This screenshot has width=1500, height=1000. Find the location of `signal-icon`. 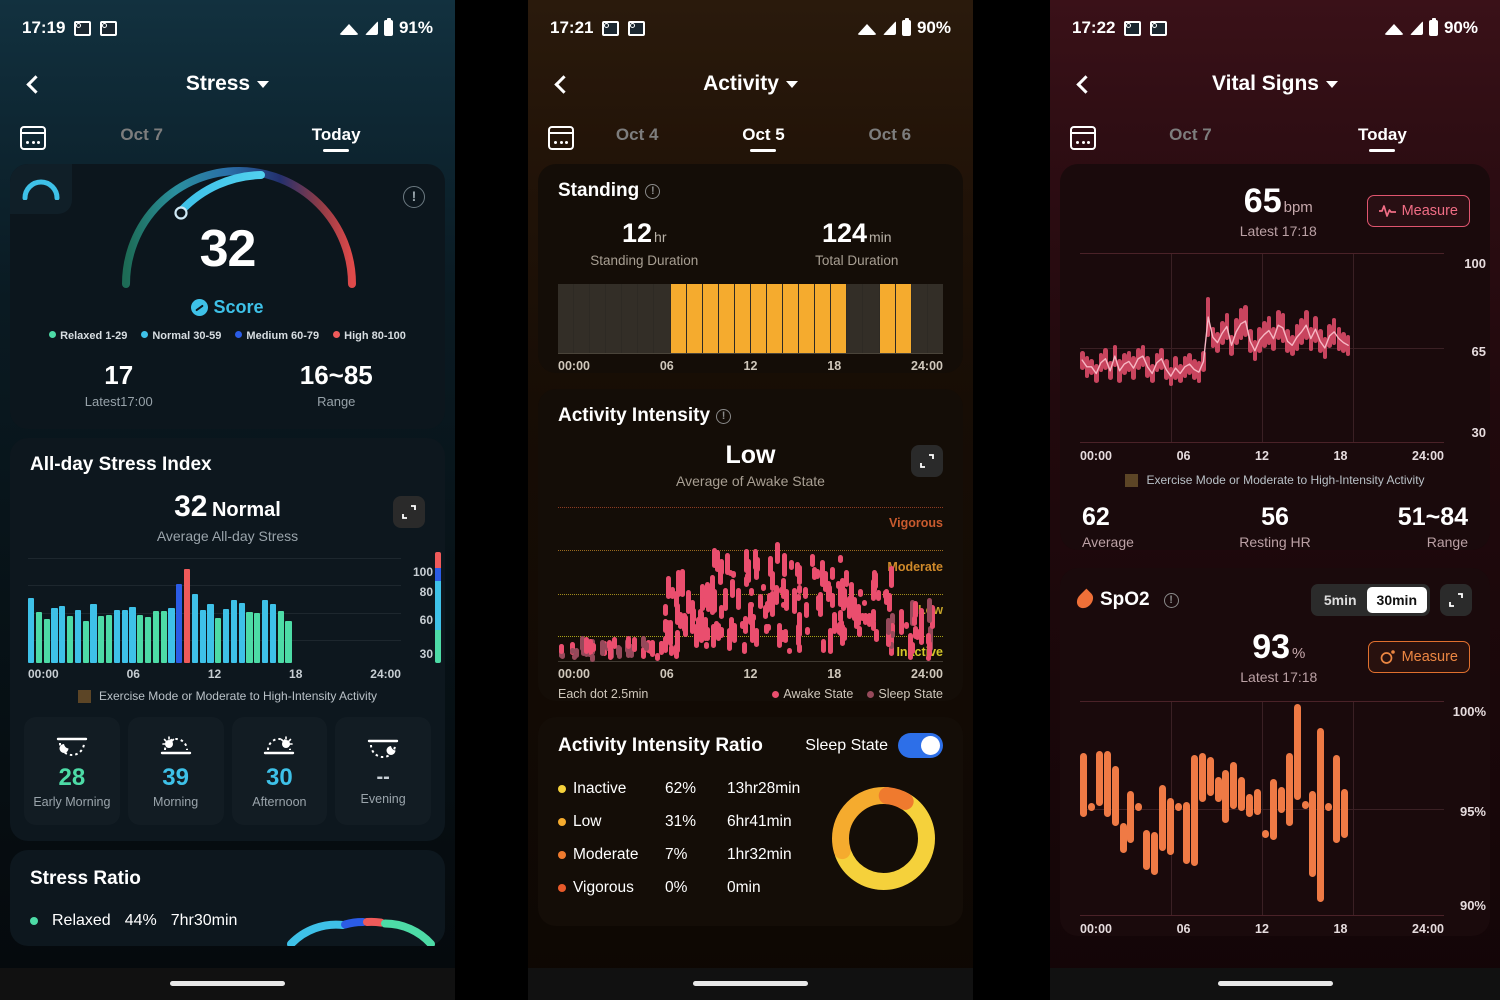

signal-icon is located at coordinates (371, 28).